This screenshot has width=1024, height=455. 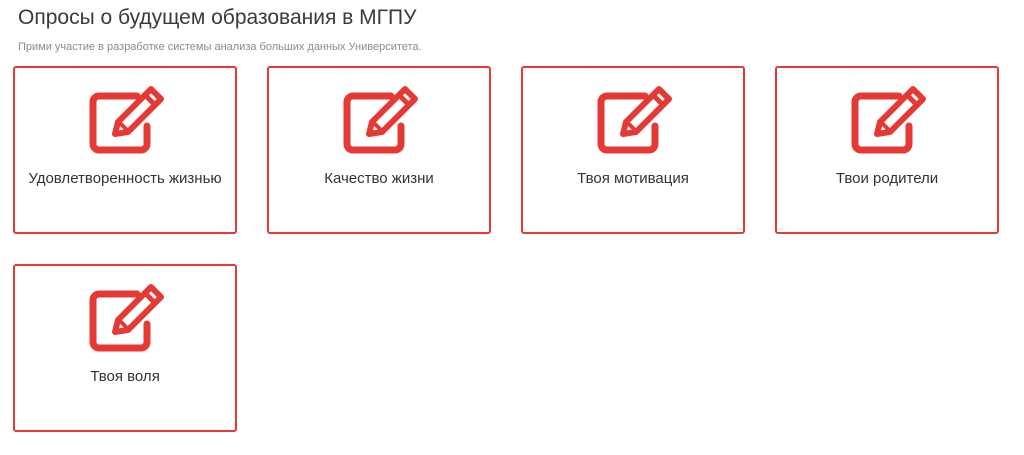 What do you see at coordinates (217, 17) in the screenshot?
I see `page-title: Опросы о будущем образования в МГПУ` at bounding box center [217, 17].